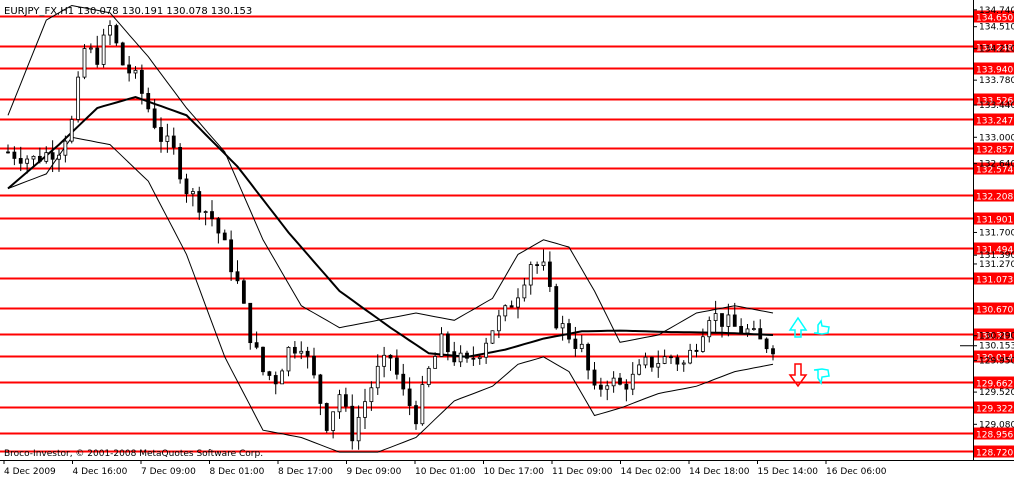 This screenshot has height=483, width=1014. Describe the element at coordinates (996, 393) in the screenshot. I see `y-tick-label: 129.520` at that location.